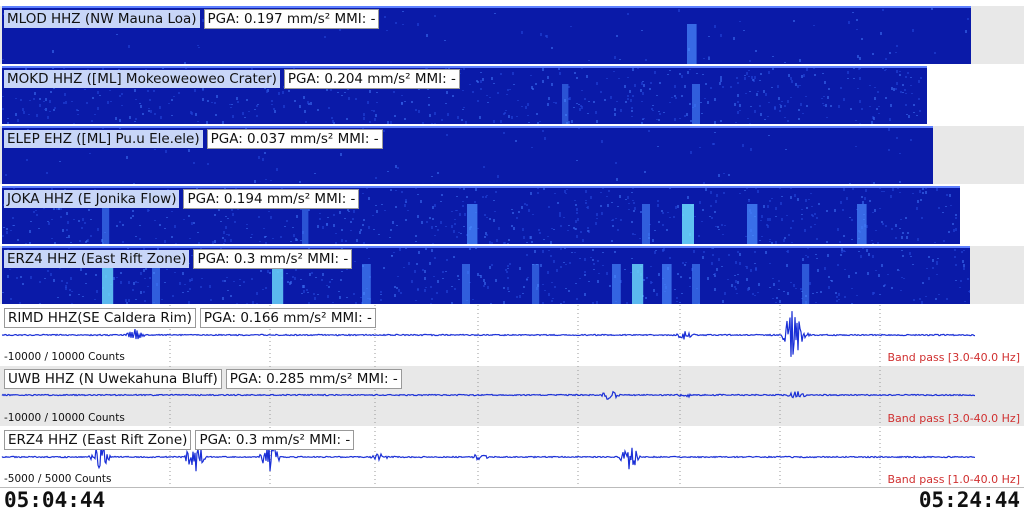 The width and height of the screenshot is (1024, 516). Describe the element at coordinates (287, 318) in the screenshot. I see `pga-label: PGA: 0.166 mm/s² MMI: -` at that location.